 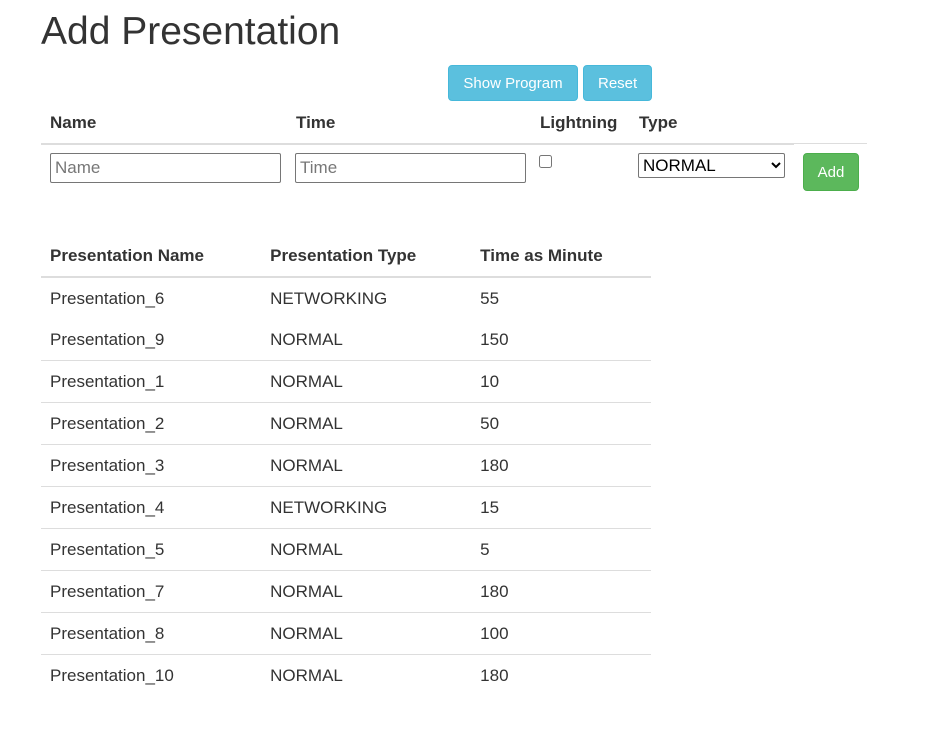 What do you see at coordinates (191, 31) in the screenshot?
I see `page-title: Add Presentation` at bounding box center [191, 31].